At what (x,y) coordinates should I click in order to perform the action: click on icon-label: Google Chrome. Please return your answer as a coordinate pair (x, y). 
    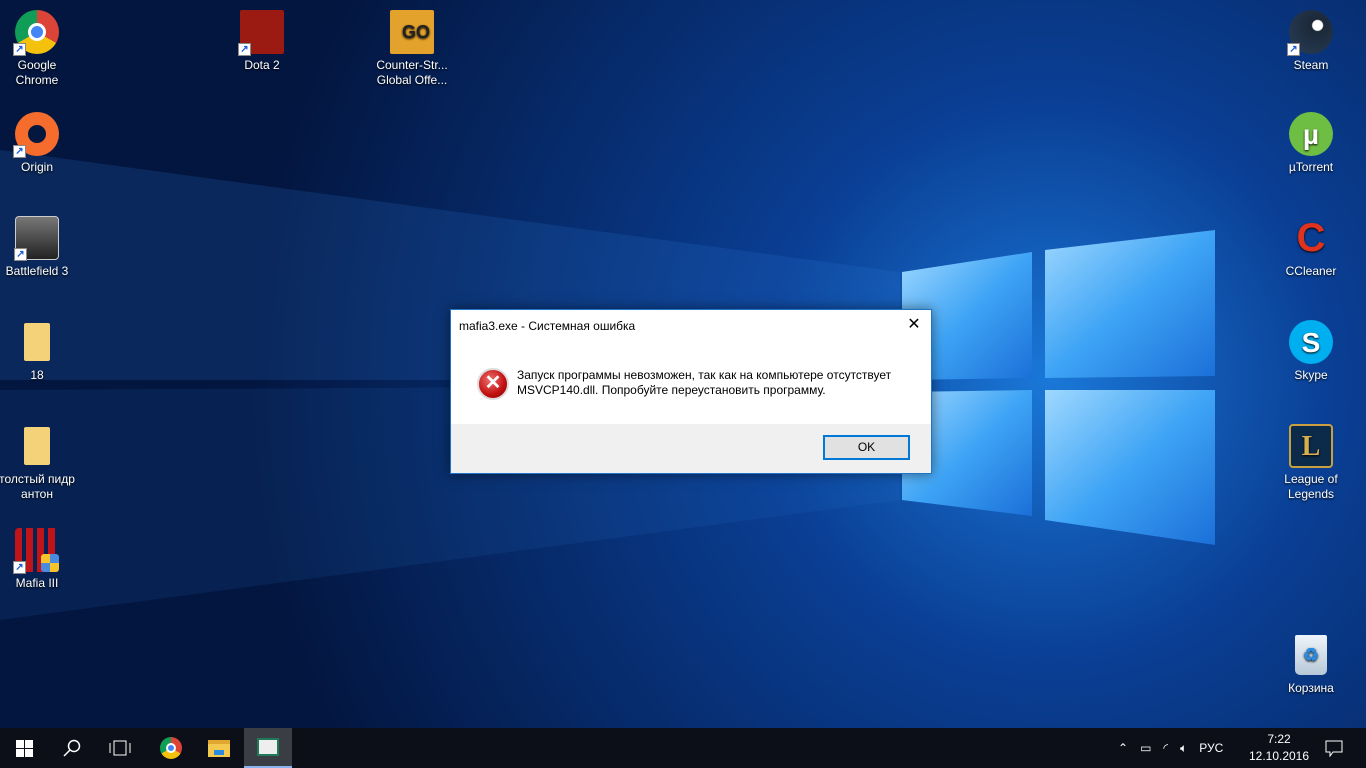
    Looking at the image, I should click on (37, 72).